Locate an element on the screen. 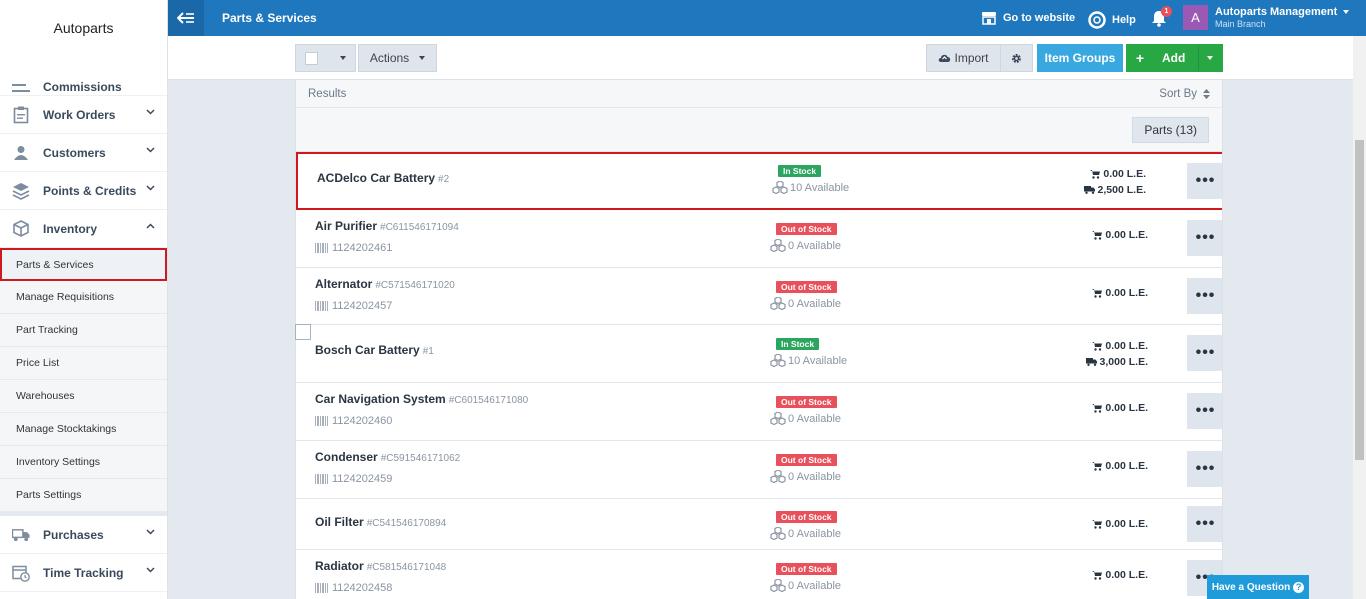  sell-price: 0.00 L.E. is located at coordinates (1120, 466).